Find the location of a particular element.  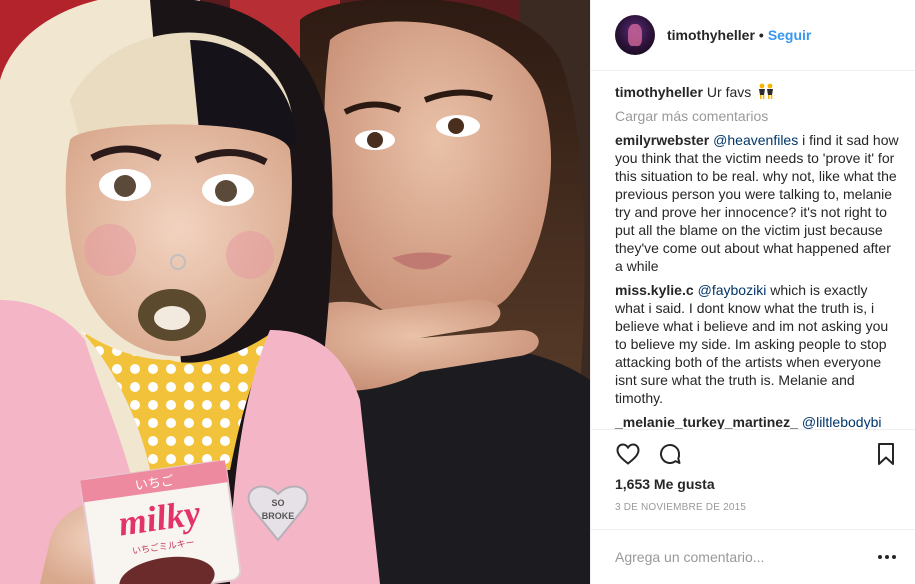

avatar is located at coordinates (635, 34).